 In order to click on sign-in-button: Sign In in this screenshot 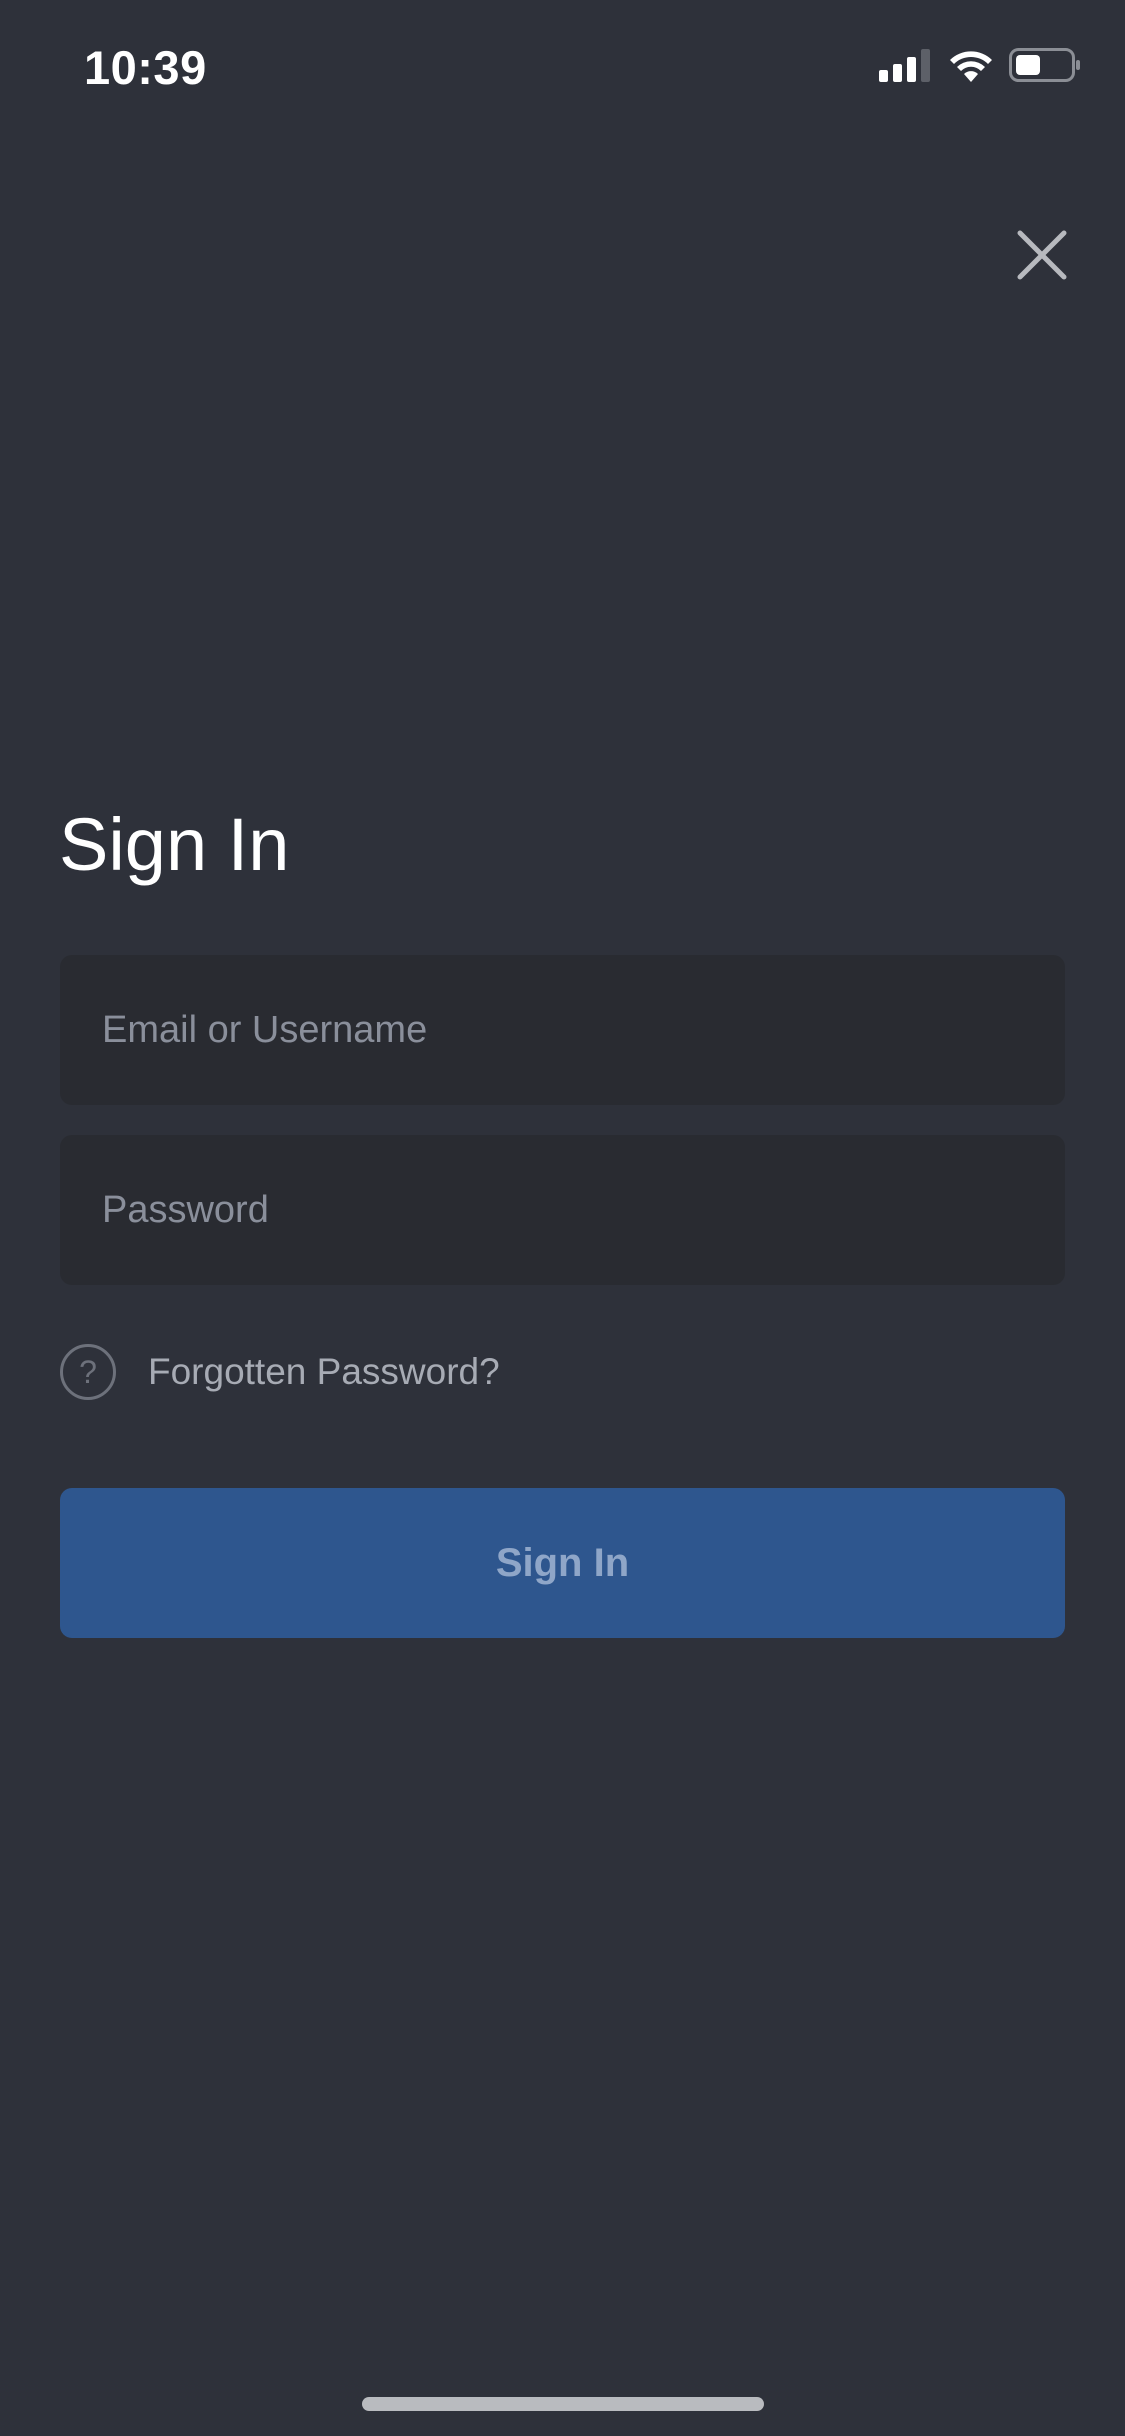, I will do `click(562, 1563)`.